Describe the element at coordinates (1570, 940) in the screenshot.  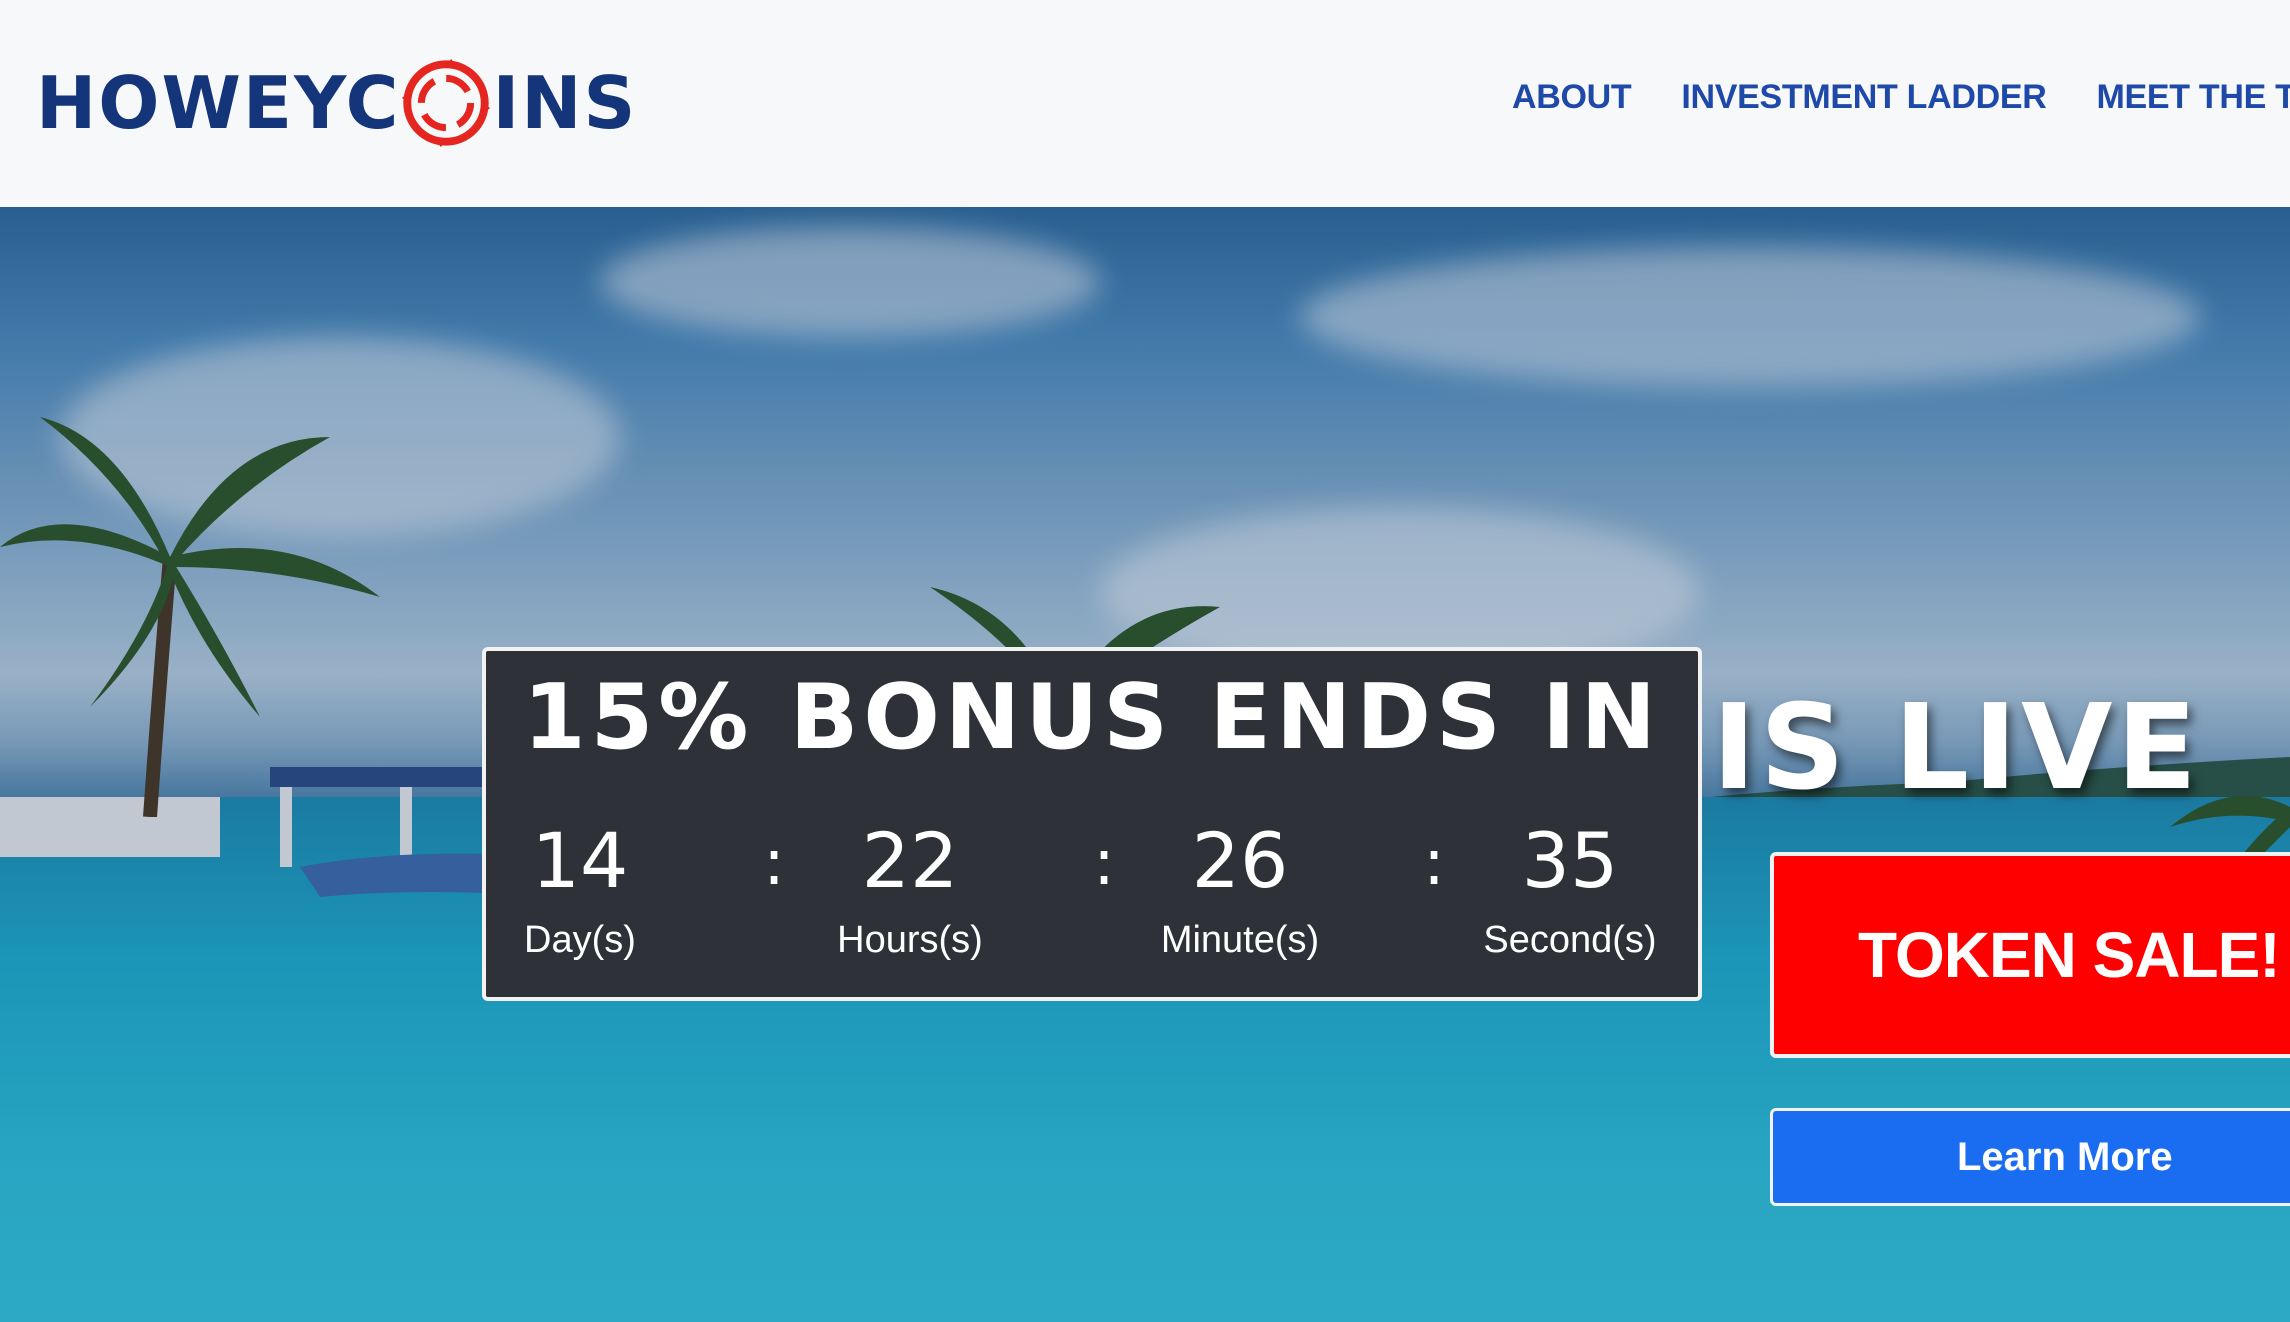
I see `countdown-label: Second(s)` at that location.